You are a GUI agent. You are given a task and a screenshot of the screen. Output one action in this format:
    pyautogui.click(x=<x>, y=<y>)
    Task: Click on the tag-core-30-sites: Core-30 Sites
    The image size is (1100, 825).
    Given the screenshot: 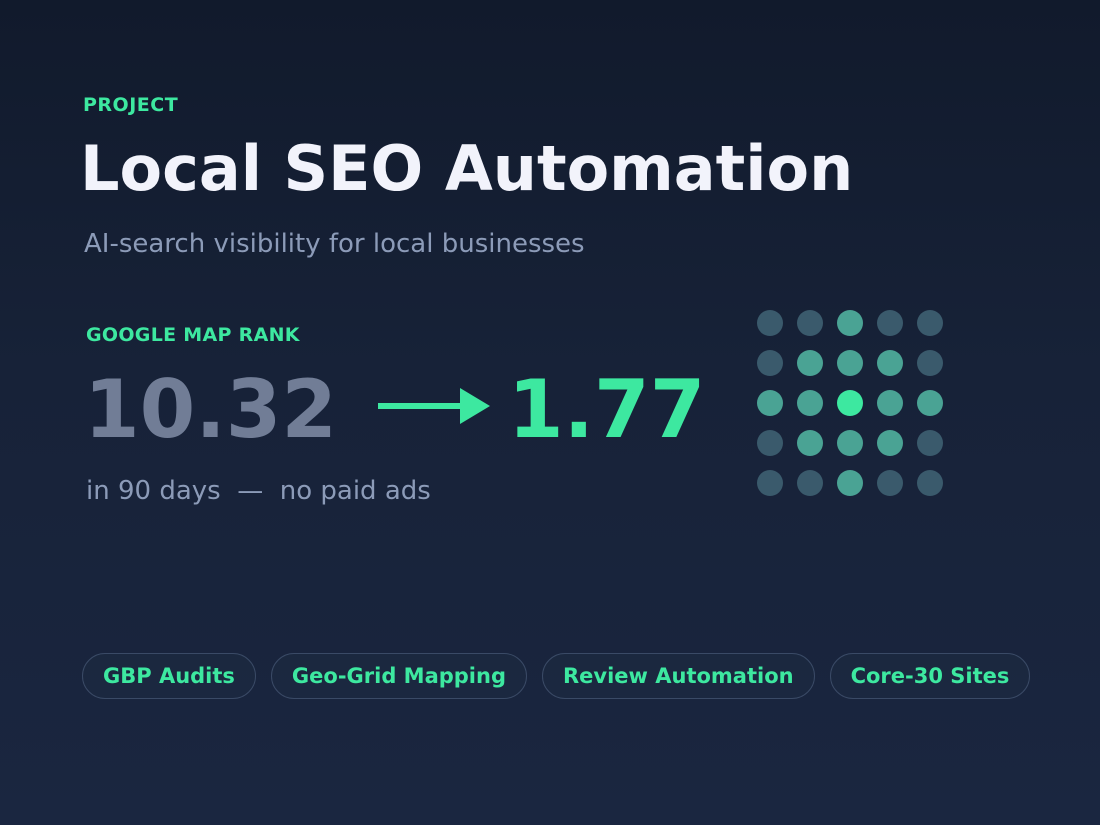 What is the action you would take?
    pyautogui.click(x=930, y=676)
    